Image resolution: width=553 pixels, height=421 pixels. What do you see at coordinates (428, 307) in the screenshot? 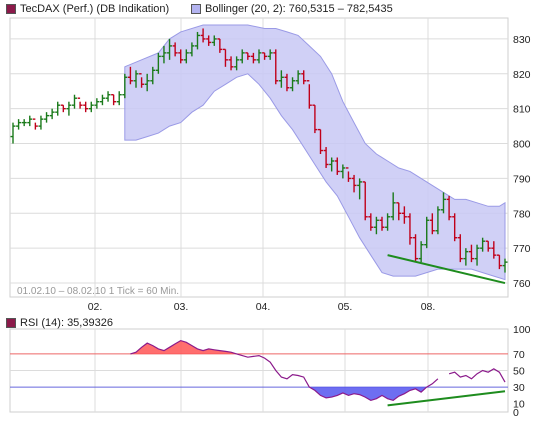
I see `x-tick-label: 08.` at bounding box center [428, 307].